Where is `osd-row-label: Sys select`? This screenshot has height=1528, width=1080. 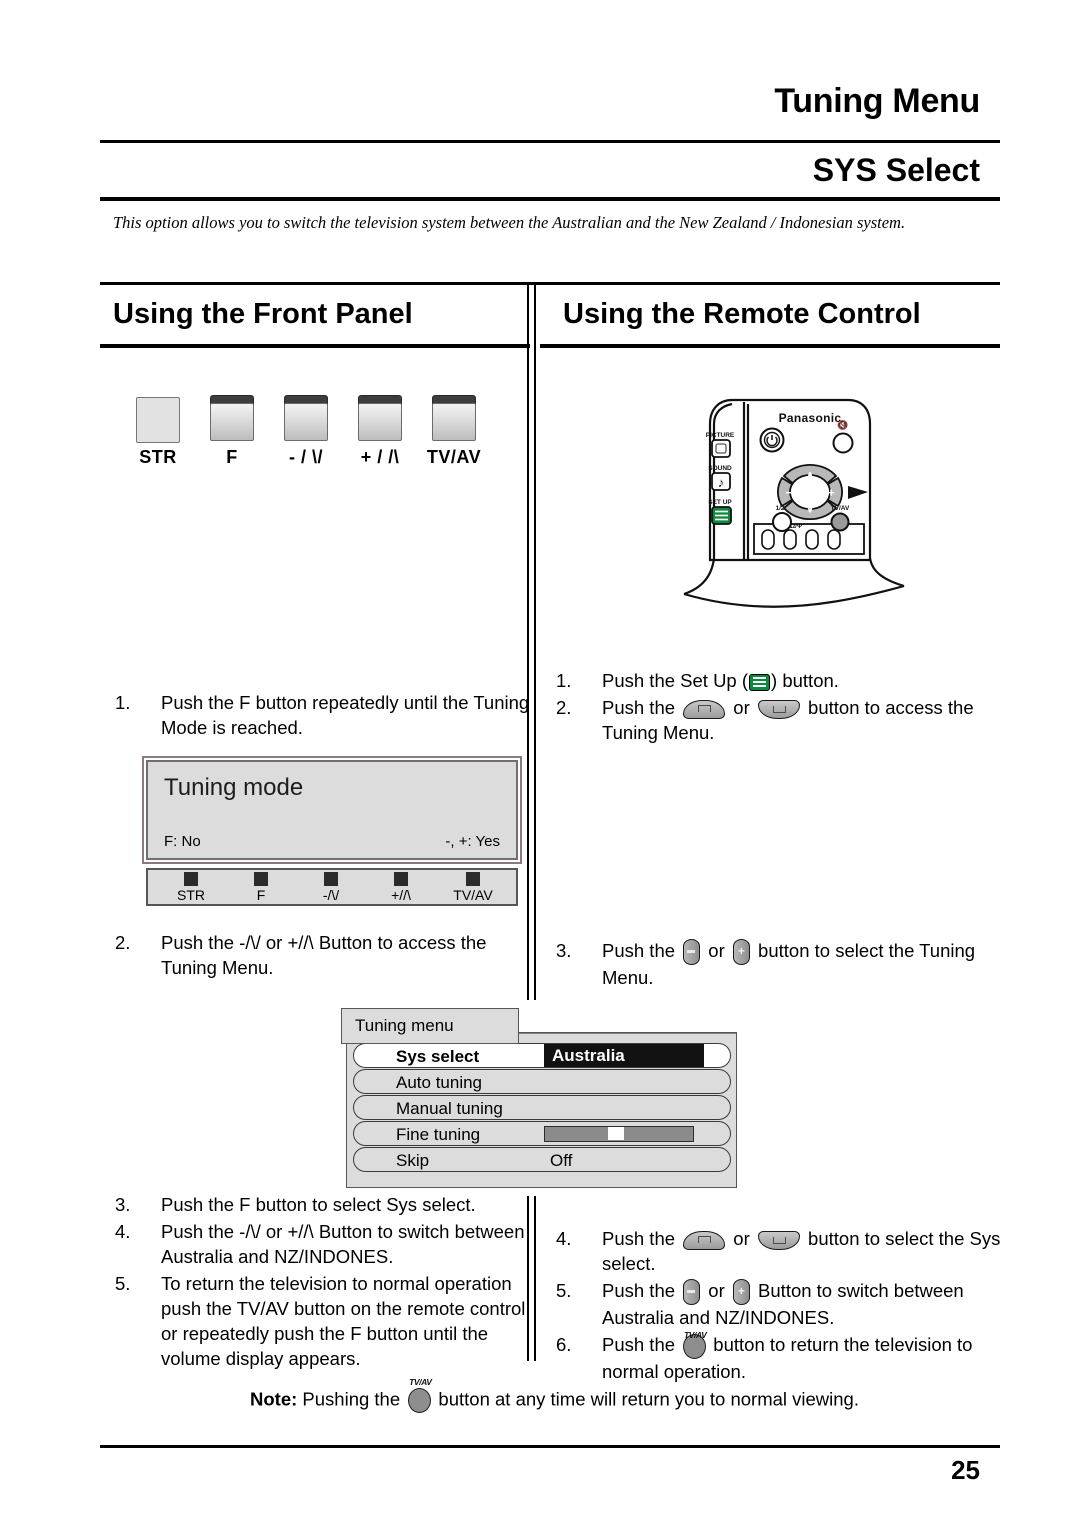
osd-row-label: Sys select is located at coordinates (438, 1056).